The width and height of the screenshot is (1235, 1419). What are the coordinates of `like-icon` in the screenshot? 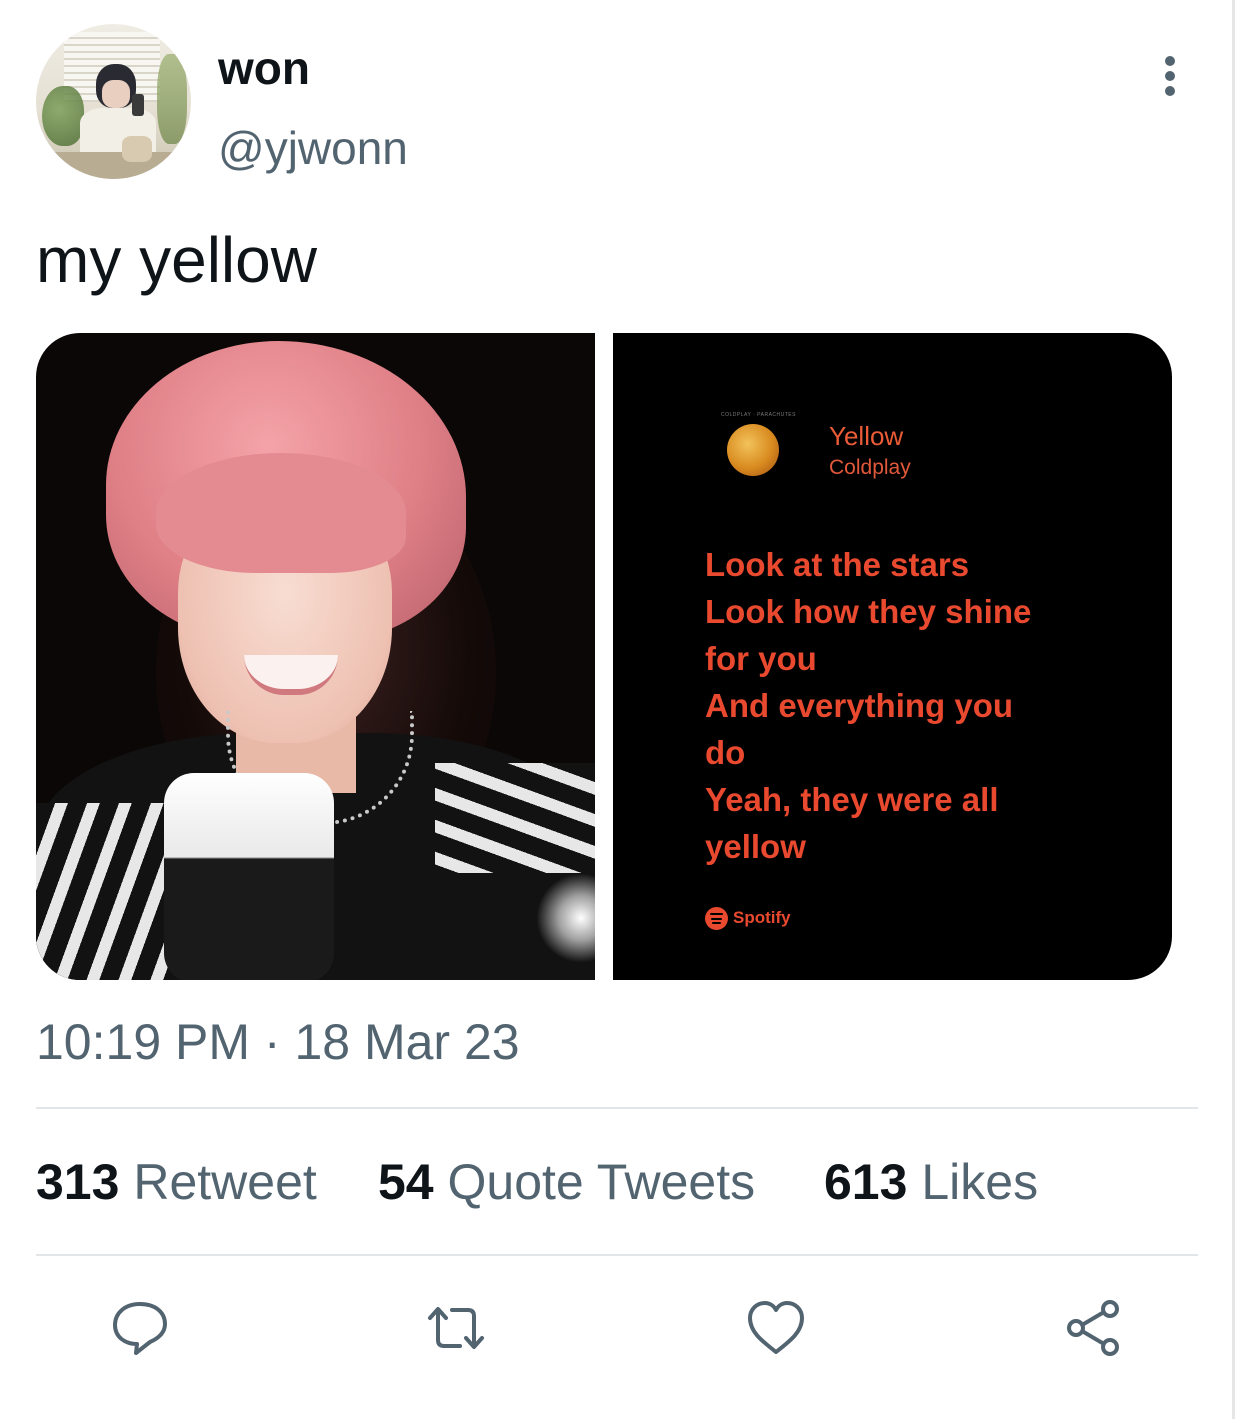 It's located at (776, 1328).